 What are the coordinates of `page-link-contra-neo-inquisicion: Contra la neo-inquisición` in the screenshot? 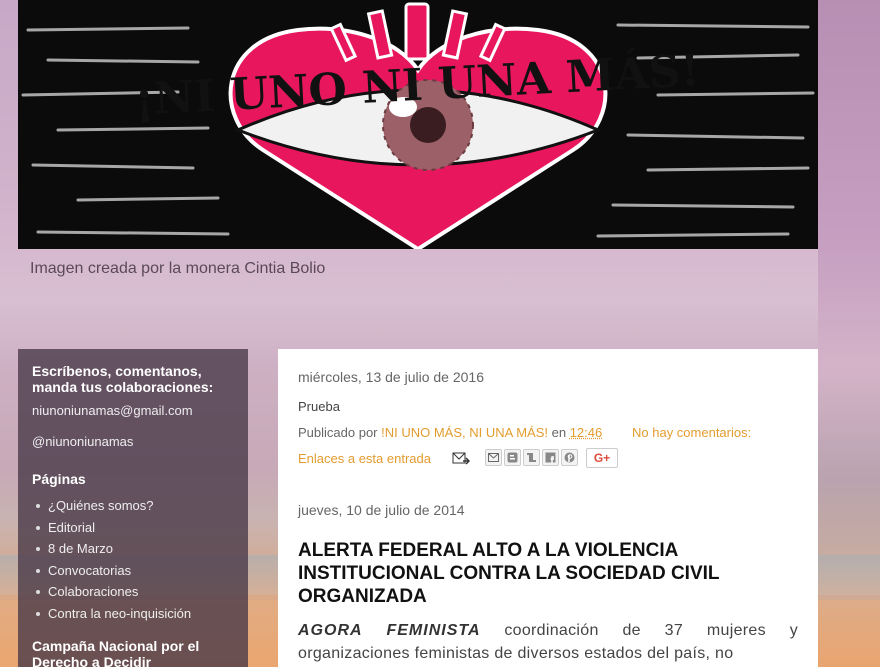 It's located at (135, 614).